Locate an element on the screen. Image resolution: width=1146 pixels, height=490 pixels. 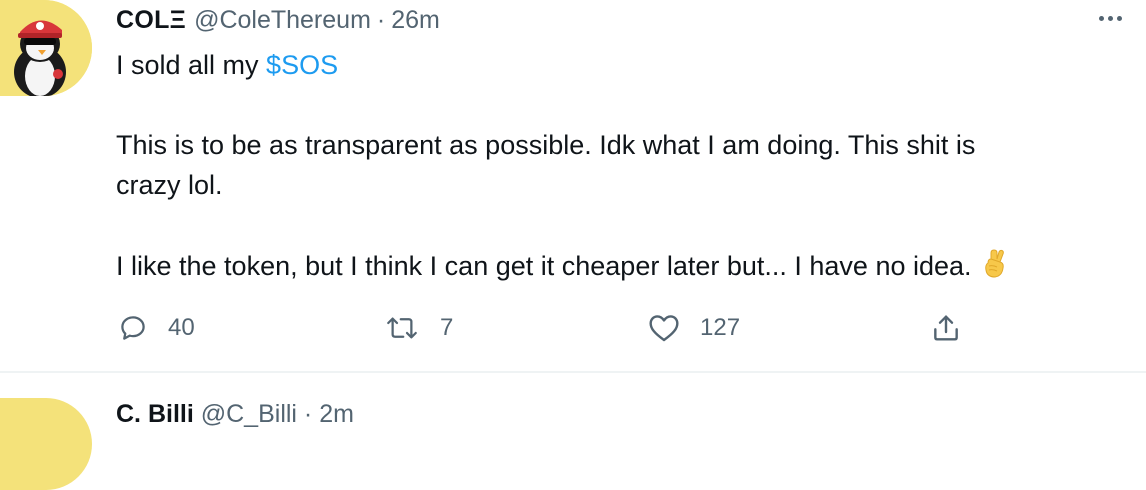
penguin-avatar-icon is located at coordinates (46, 48).